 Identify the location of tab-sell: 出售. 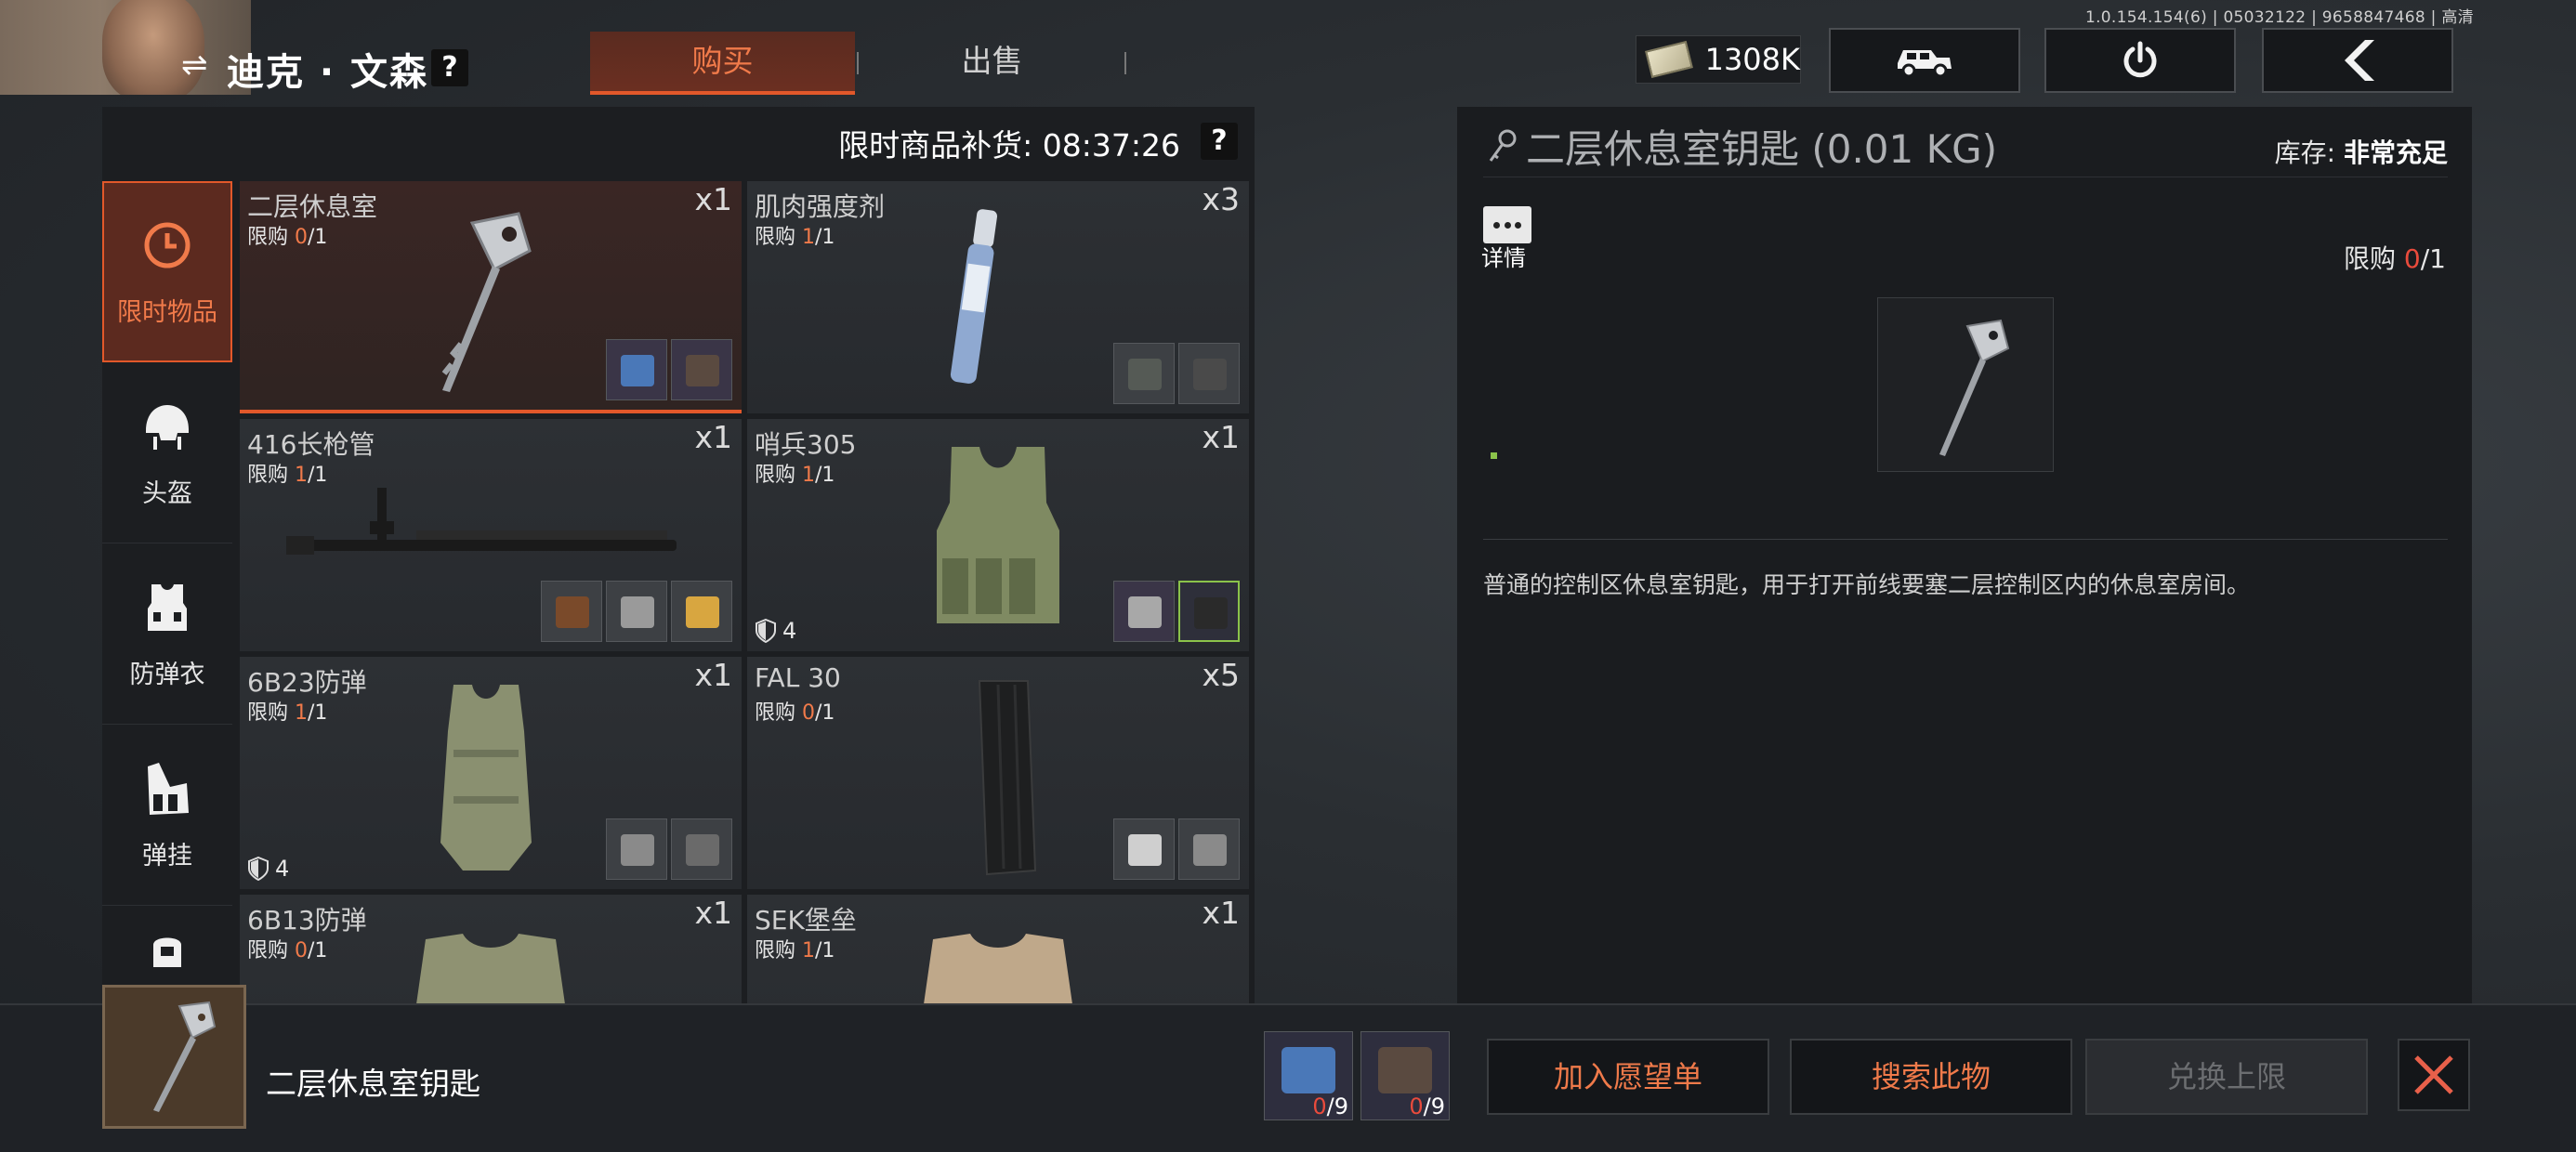
(992, 63).